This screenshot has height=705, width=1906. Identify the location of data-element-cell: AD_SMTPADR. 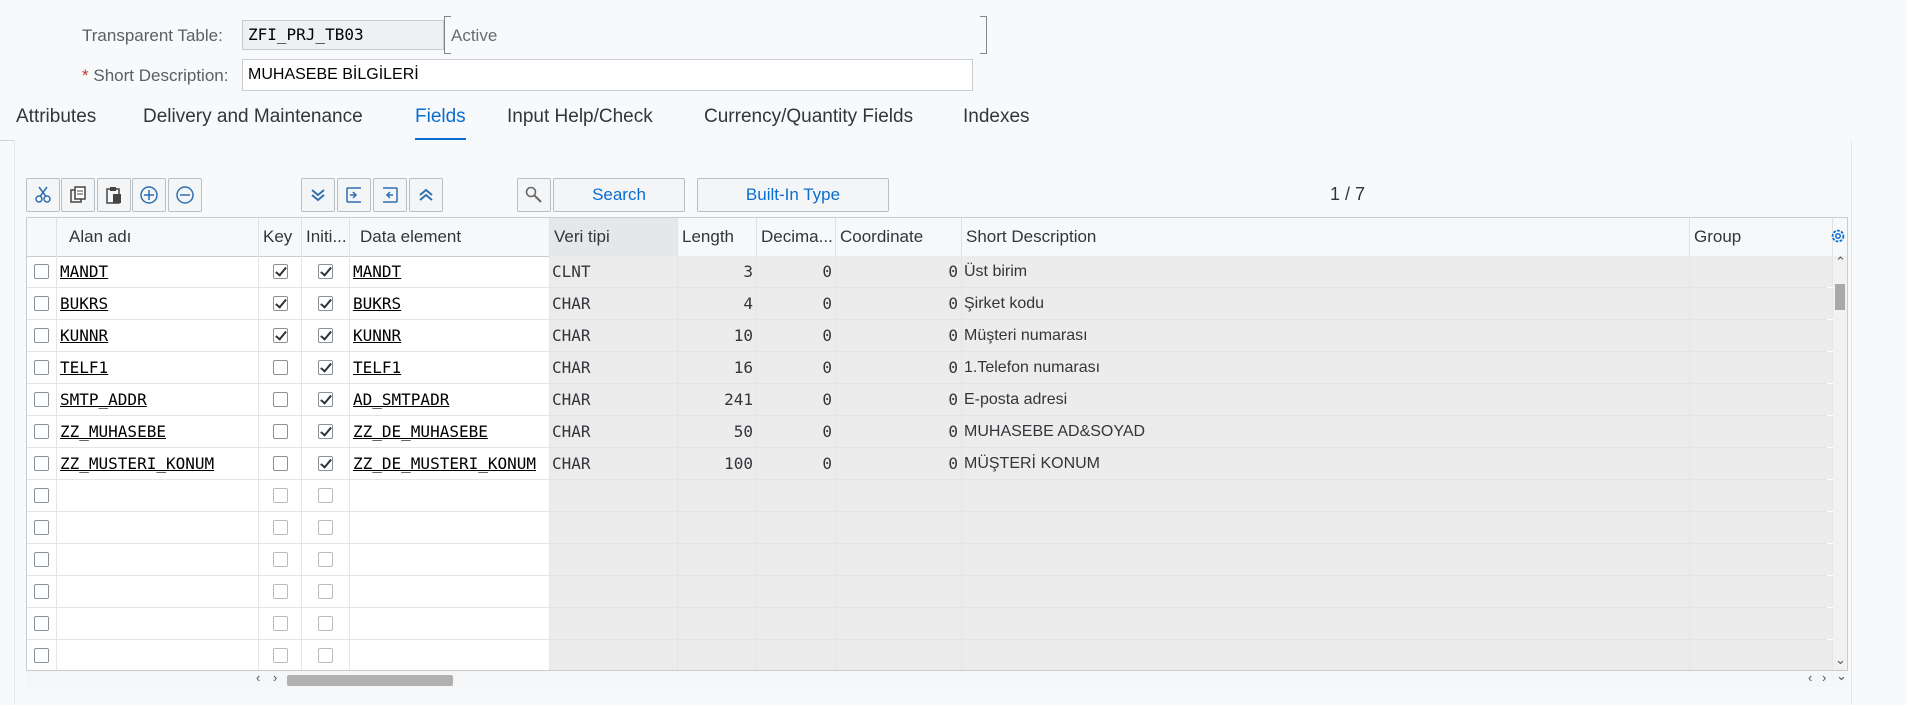
(450, 399).